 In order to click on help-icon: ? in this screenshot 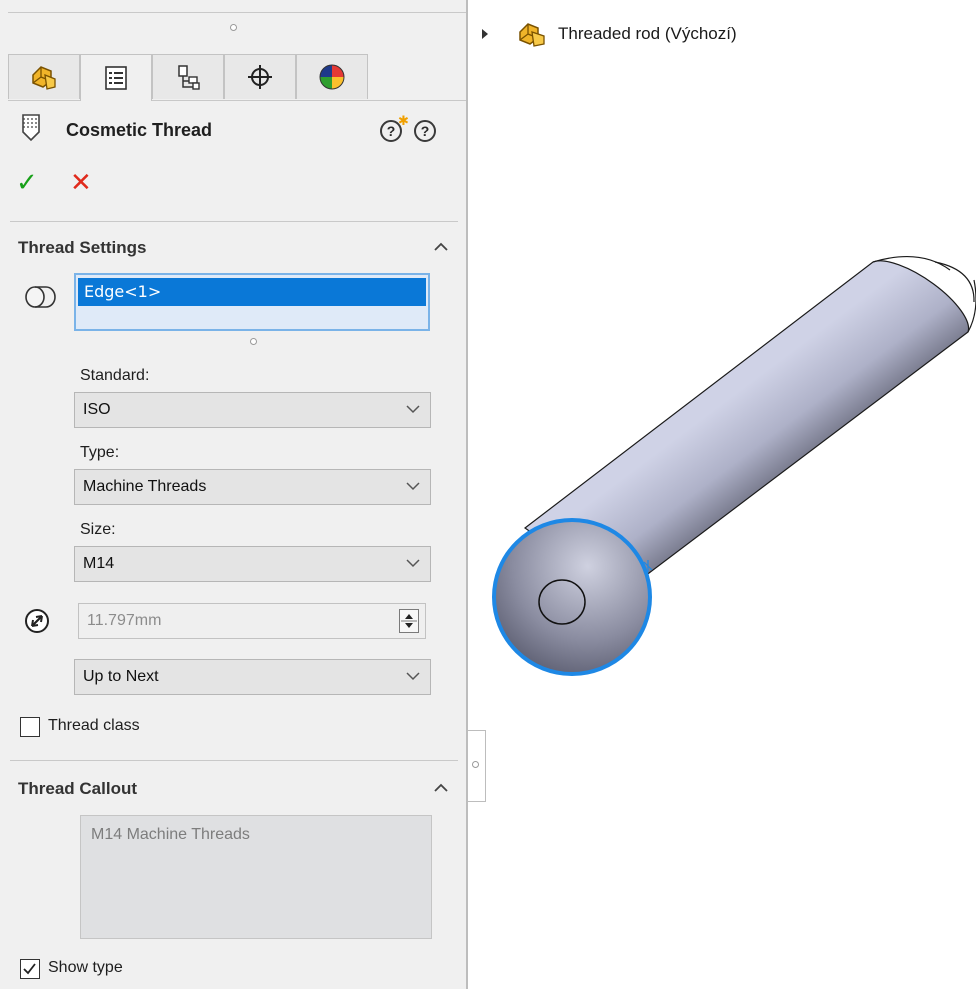, I will do `click(425, 131)`.